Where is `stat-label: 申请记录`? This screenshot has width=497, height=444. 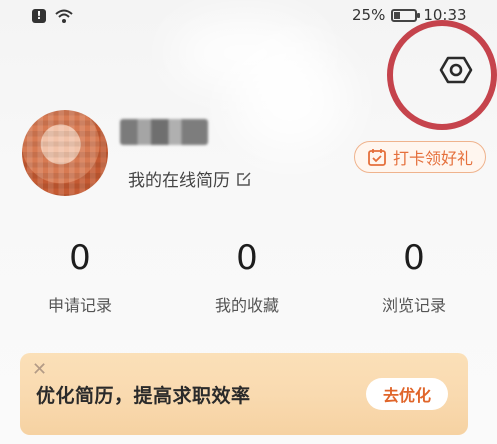 stat-label: 申请记录 is located at coordinates (79, 305).